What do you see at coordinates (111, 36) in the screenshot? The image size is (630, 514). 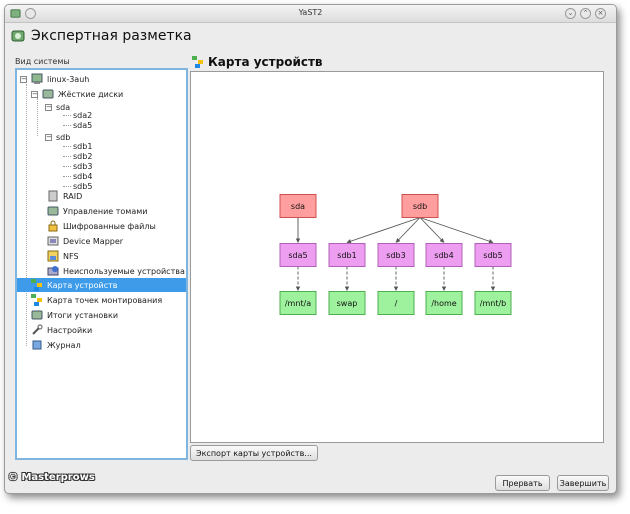 I see `app-heading-text: Экспертная разметка` at bounding box center [111, 36].